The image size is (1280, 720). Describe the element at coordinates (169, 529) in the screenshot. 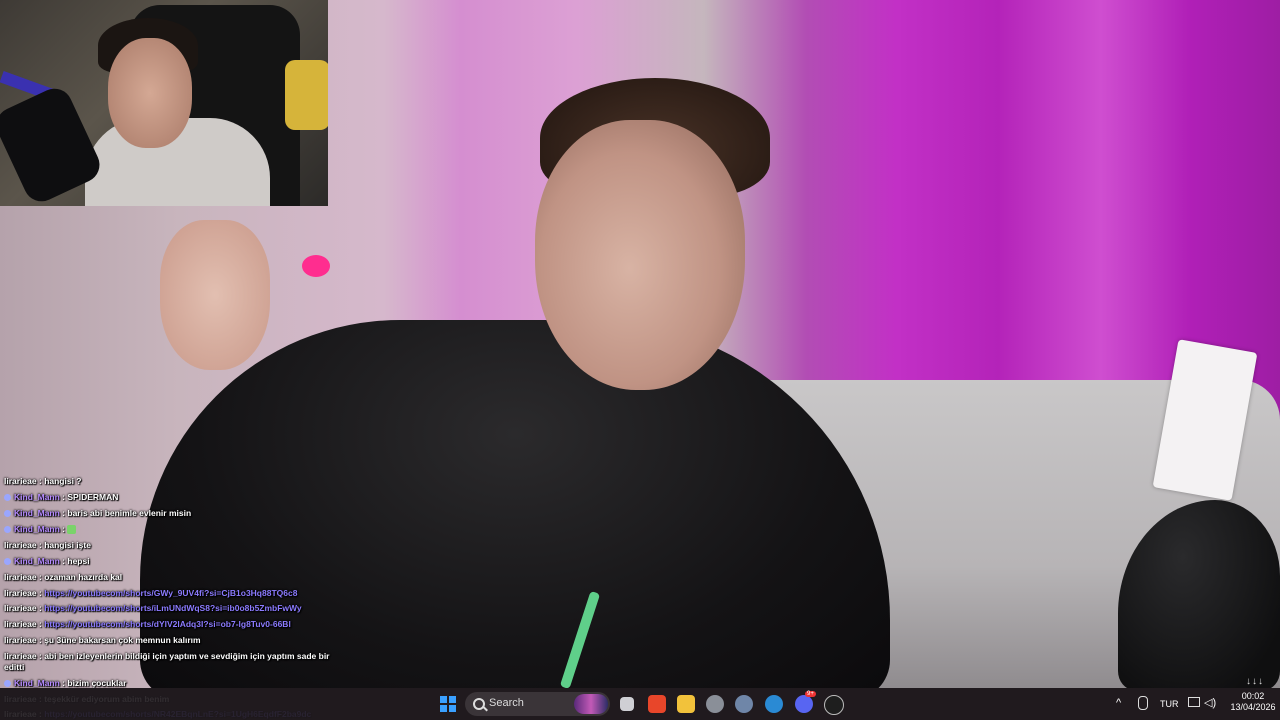

I see `chat-message: Kind_Mann :` at that location.